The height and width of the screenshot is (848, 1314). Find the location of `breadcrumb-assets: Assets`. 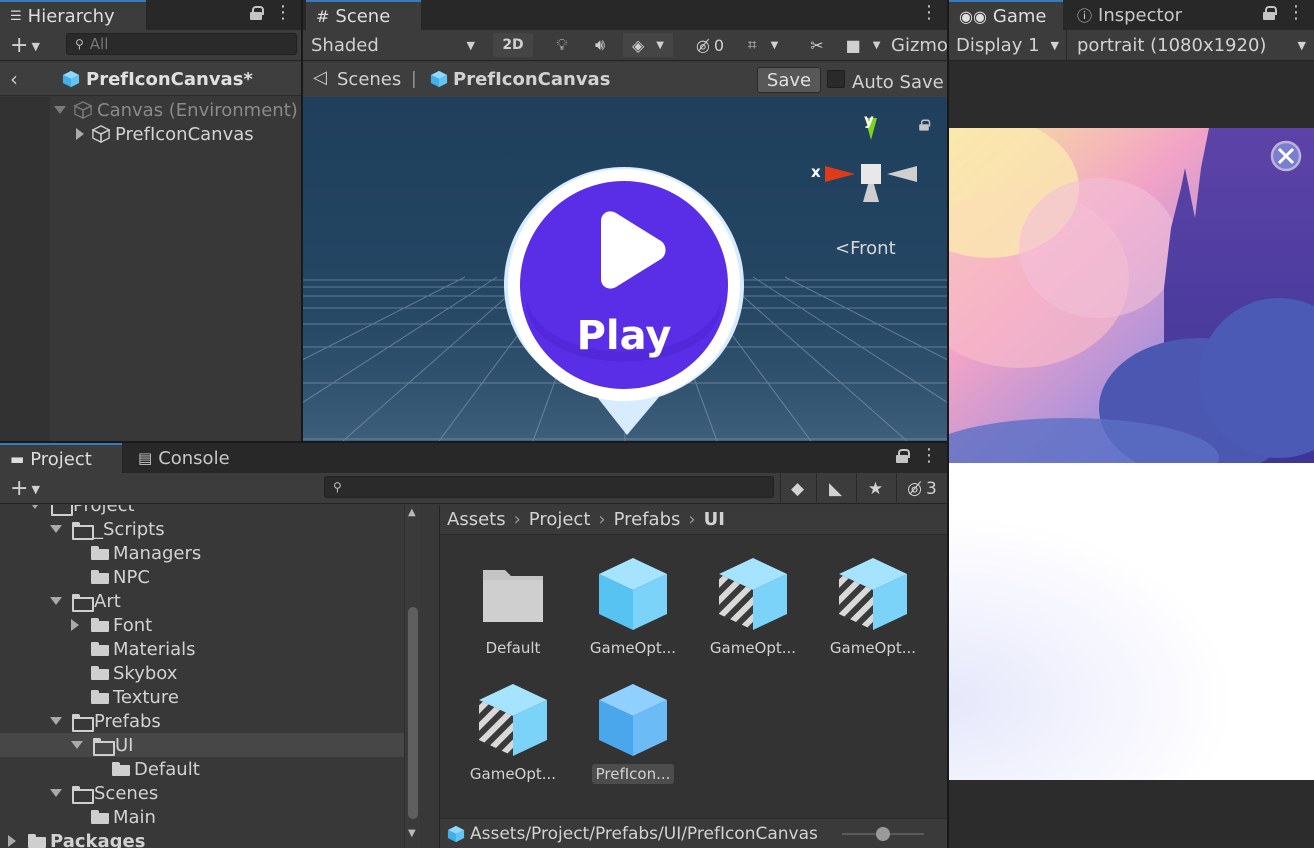

breadcrumb-assets: Assets is located at coordinates (476, 519).